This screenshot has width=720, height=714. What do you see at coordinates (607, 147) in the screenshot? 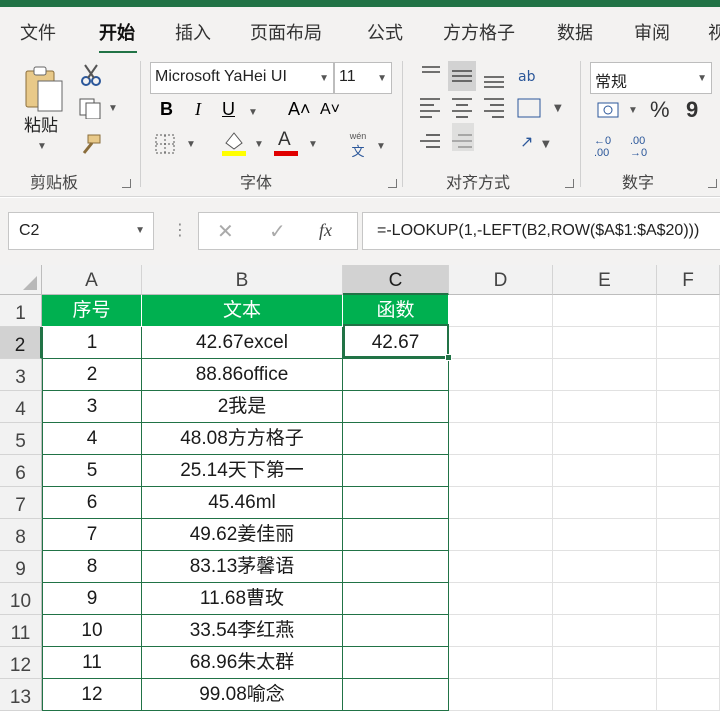
I see `increase-decimal-button: ←0 .00` at bounding box center [607, 147].